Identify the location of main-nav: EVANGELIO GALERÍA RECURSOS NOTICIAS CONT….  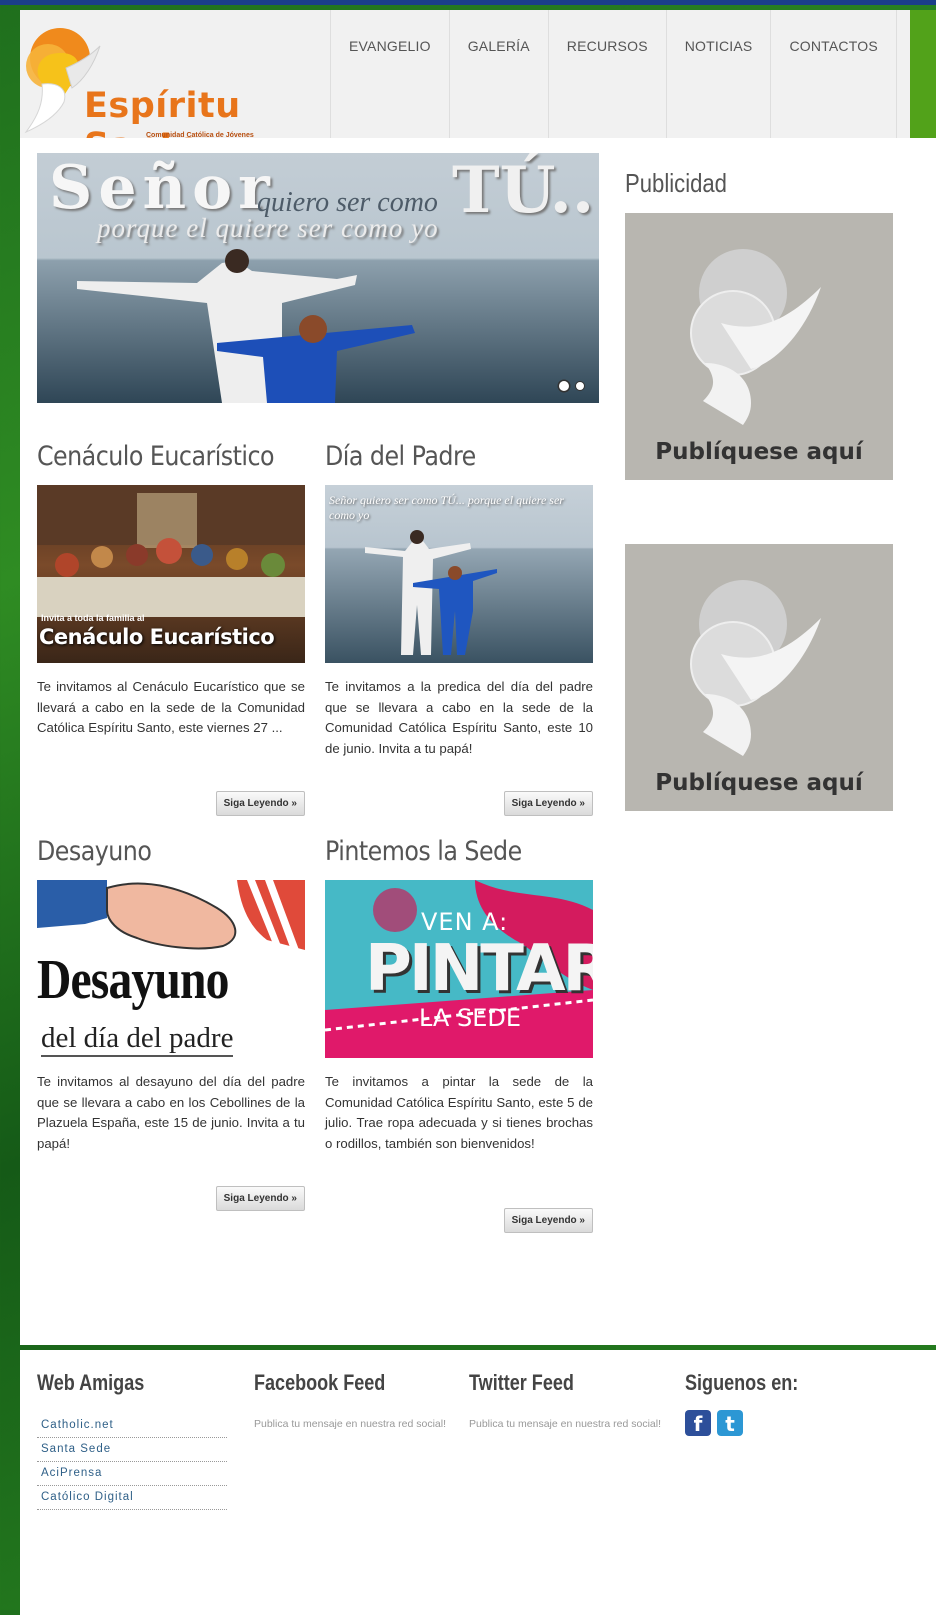
(613, 74).